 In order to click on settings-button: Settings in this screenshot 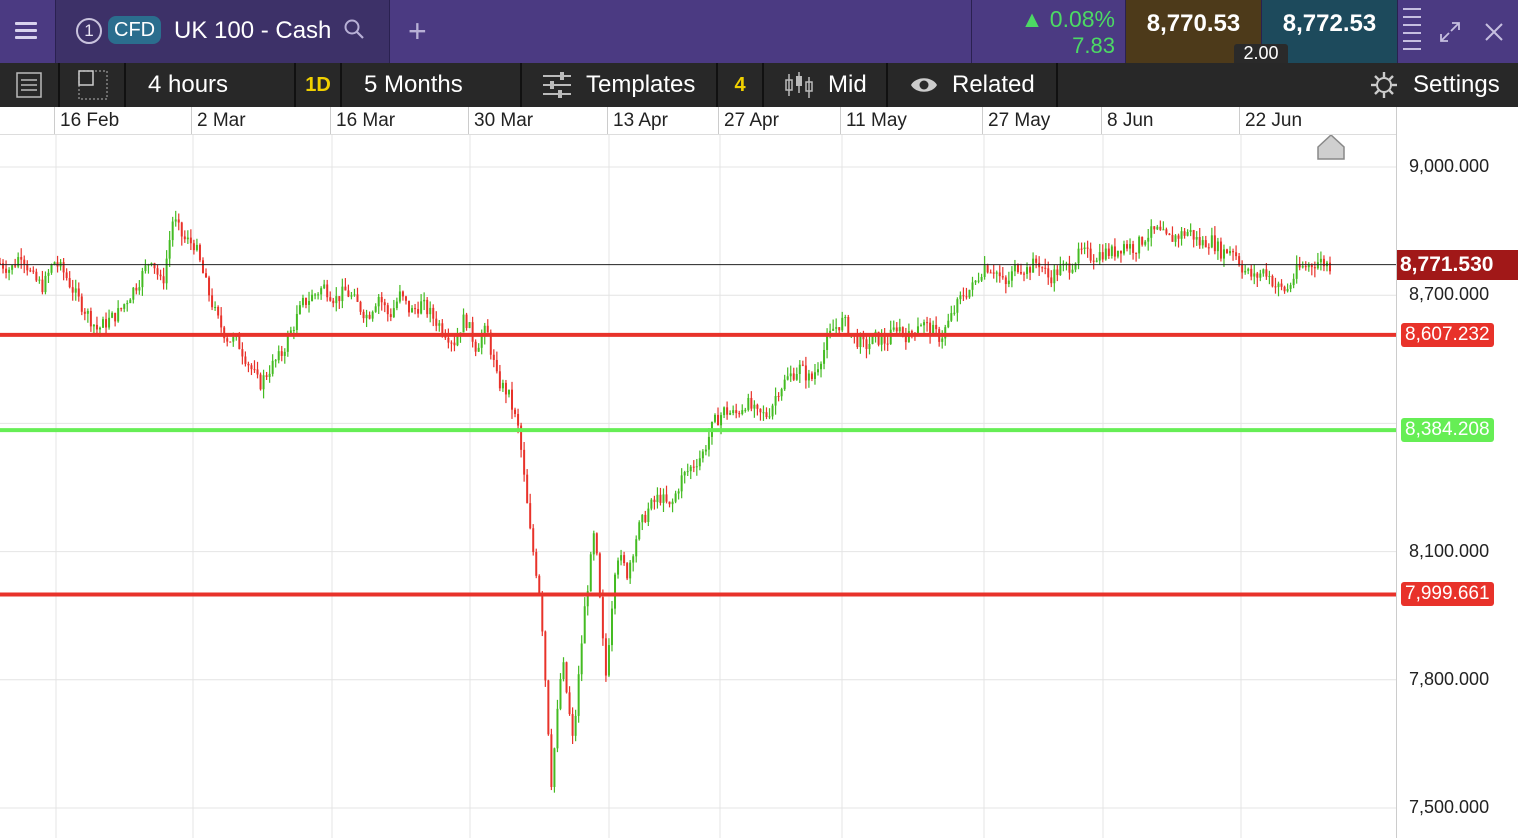, I will do `click(1439, 85)`.